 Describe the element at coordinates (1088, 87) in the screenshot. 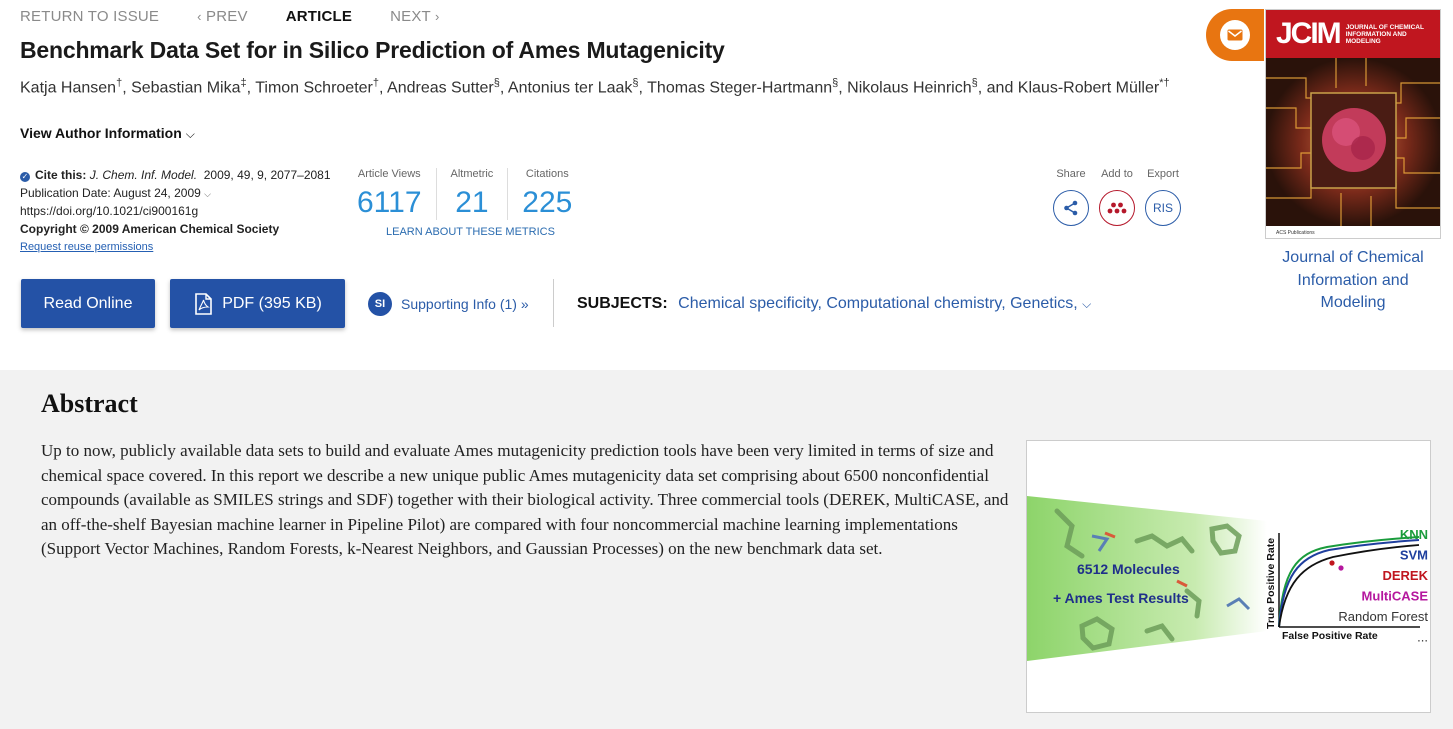

I see `author-name: Klaus-Robert Müller` at that location.